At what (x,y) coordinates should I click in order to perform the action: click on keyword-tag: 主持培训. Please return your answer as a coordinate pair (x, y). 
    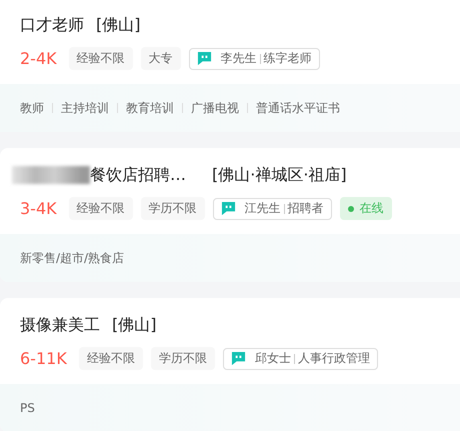
    Looking at the image, I should click on (85, 108).